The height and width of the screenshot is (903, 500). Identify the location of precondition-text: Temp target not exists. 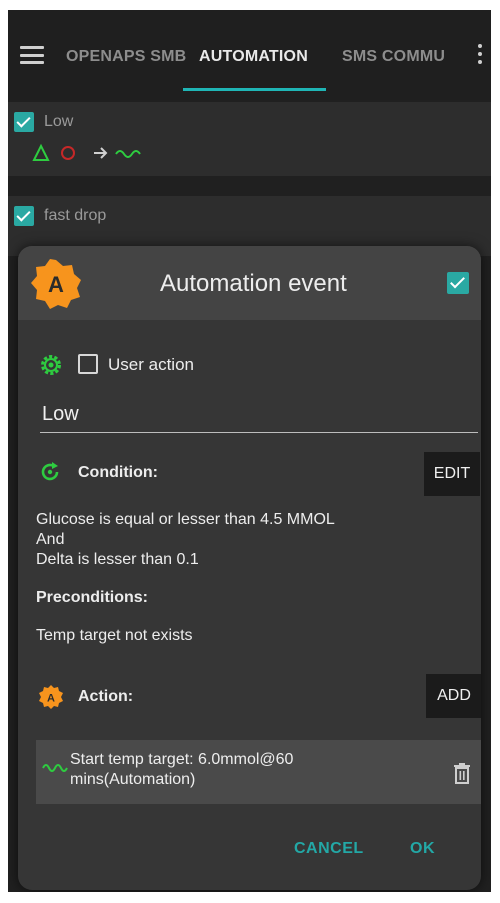
(114, 635).